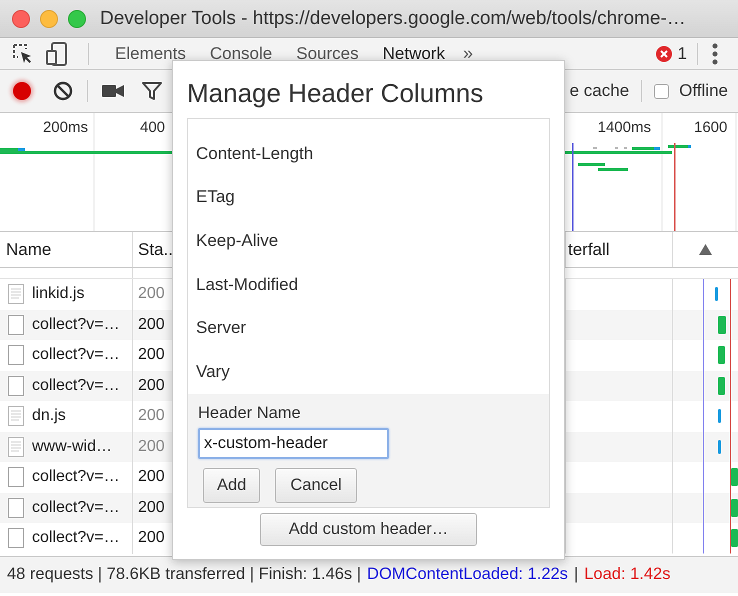  Describe the element at coordinates (249, 413) in the screenshot. I see `field-label: Header Name` at that location.